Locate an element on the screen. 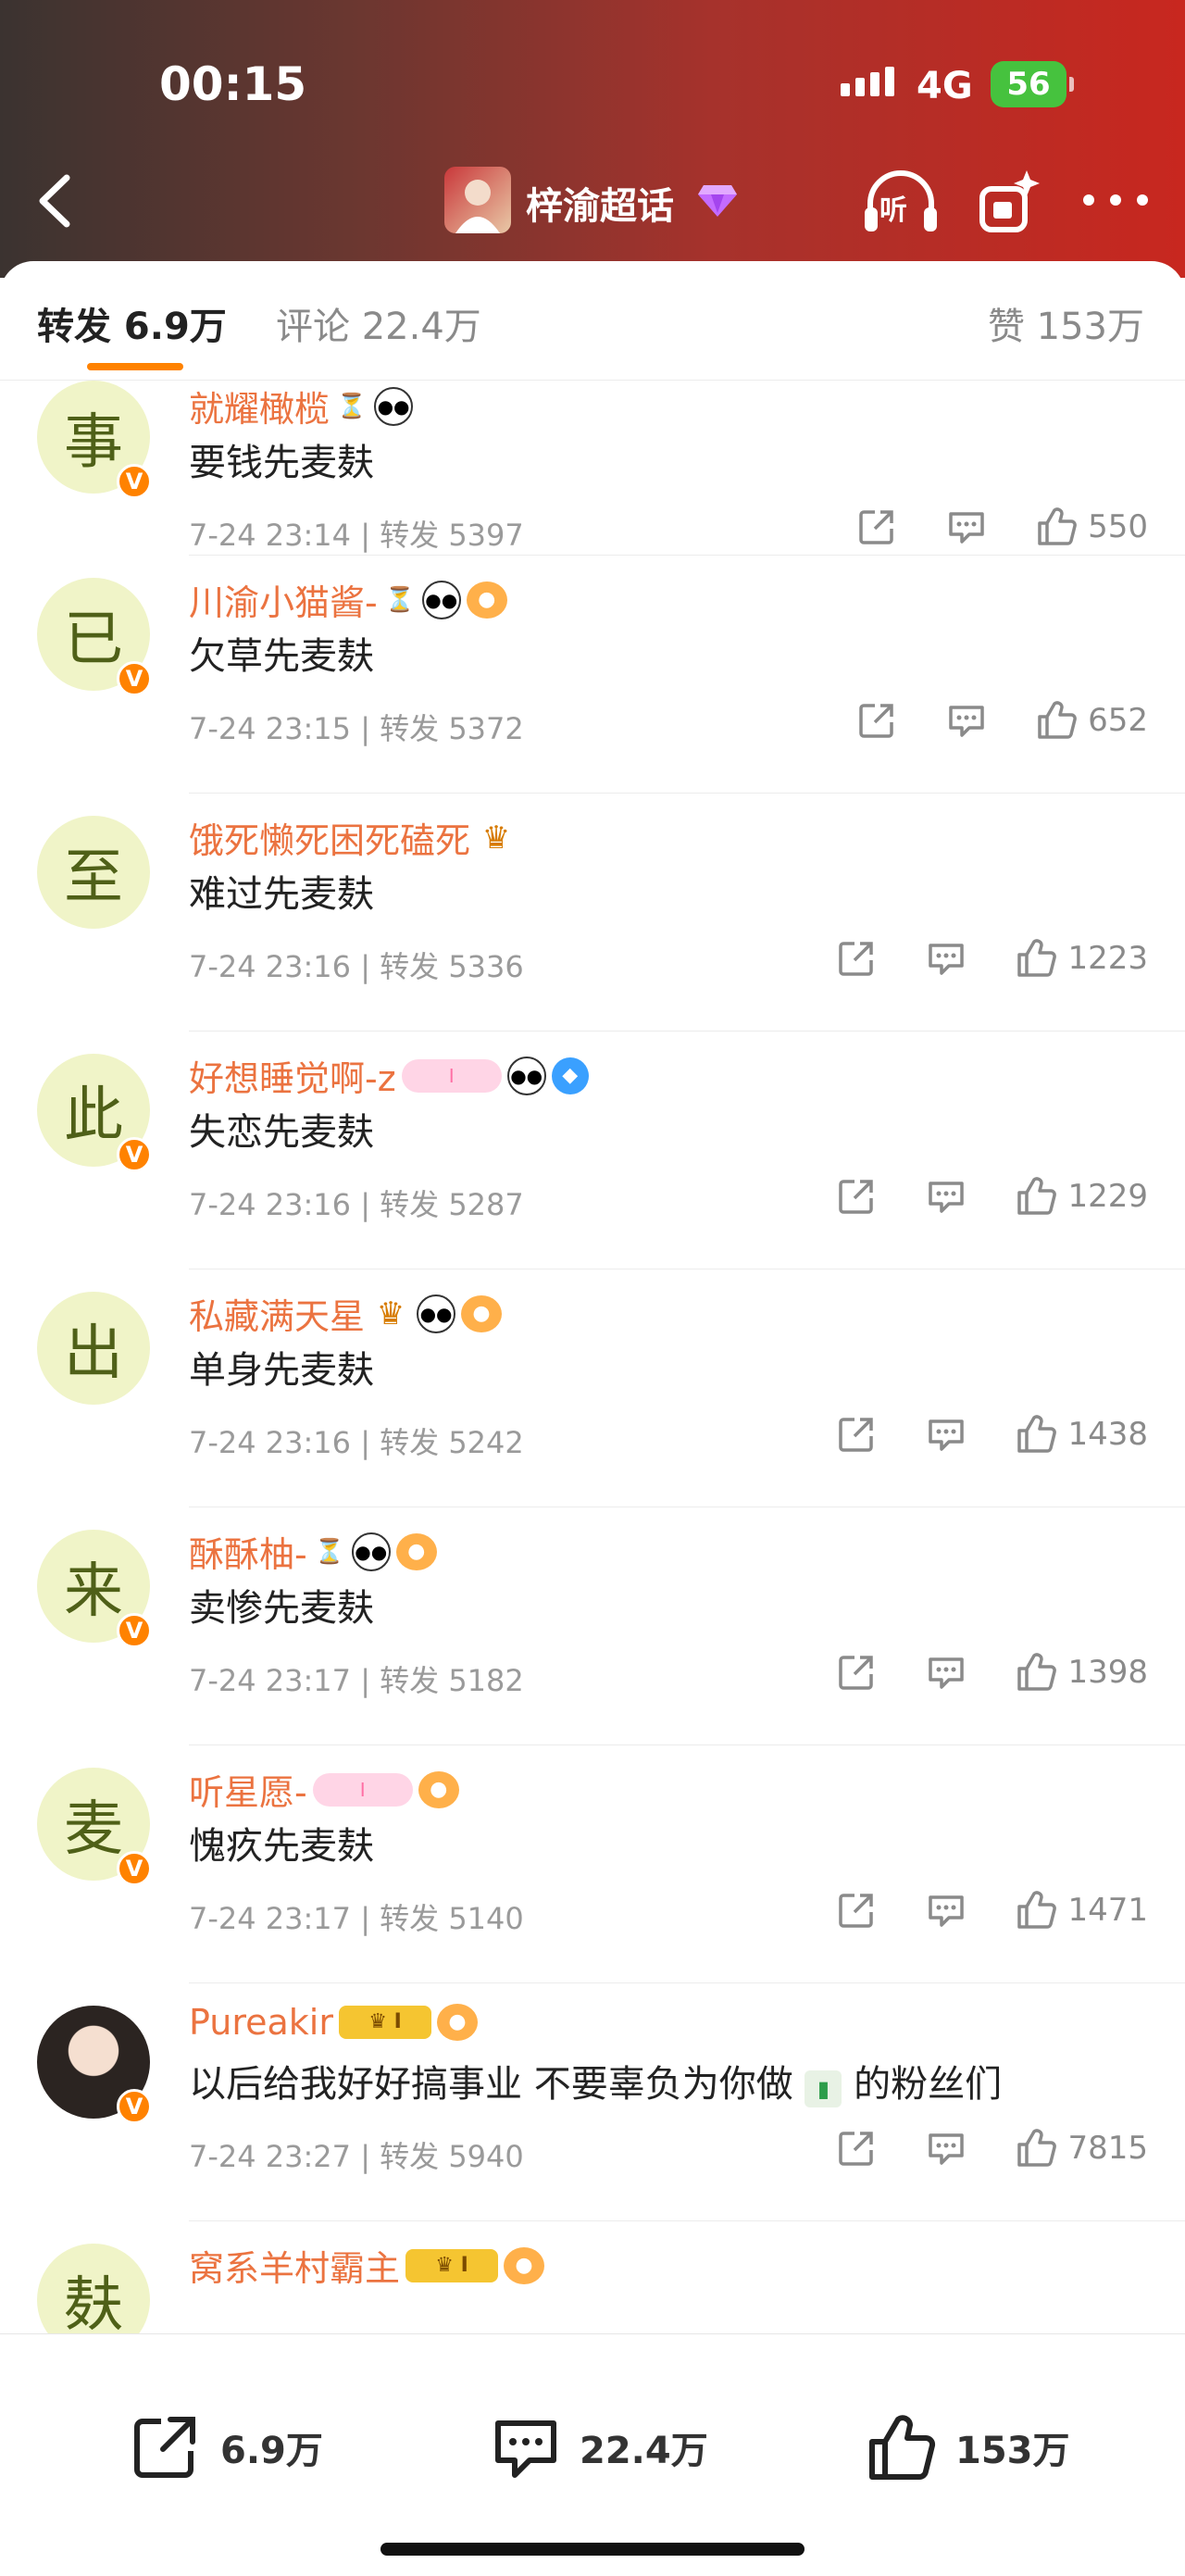 This screenshot has height=2576, width=1185. signal-icon is located at coordinates (867, 81).